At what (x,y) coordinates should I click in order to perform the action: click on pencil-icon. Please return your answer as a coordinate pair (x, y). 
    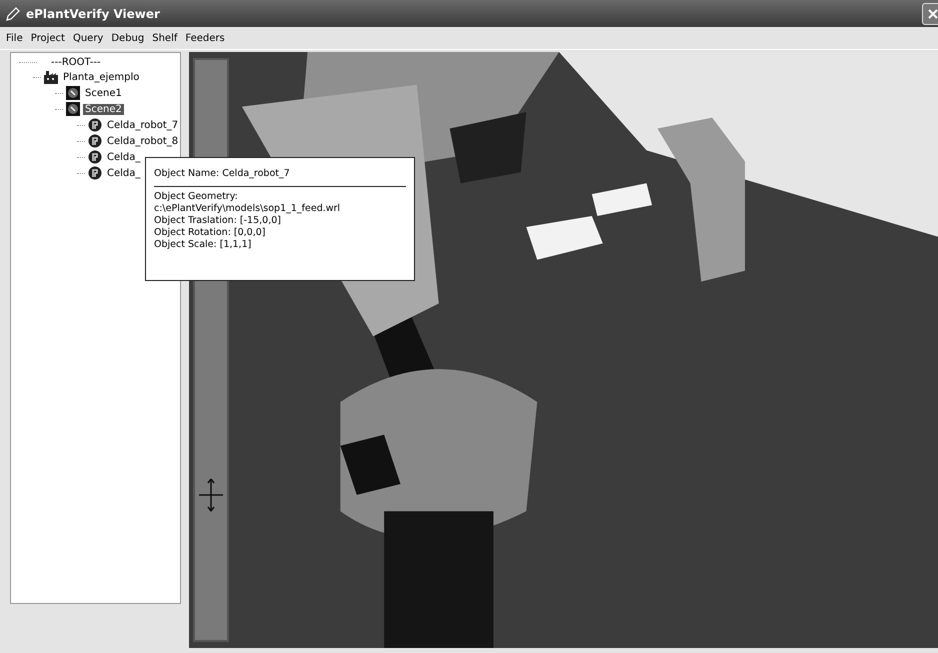
    Looking at the image, I should click on (13, 13).